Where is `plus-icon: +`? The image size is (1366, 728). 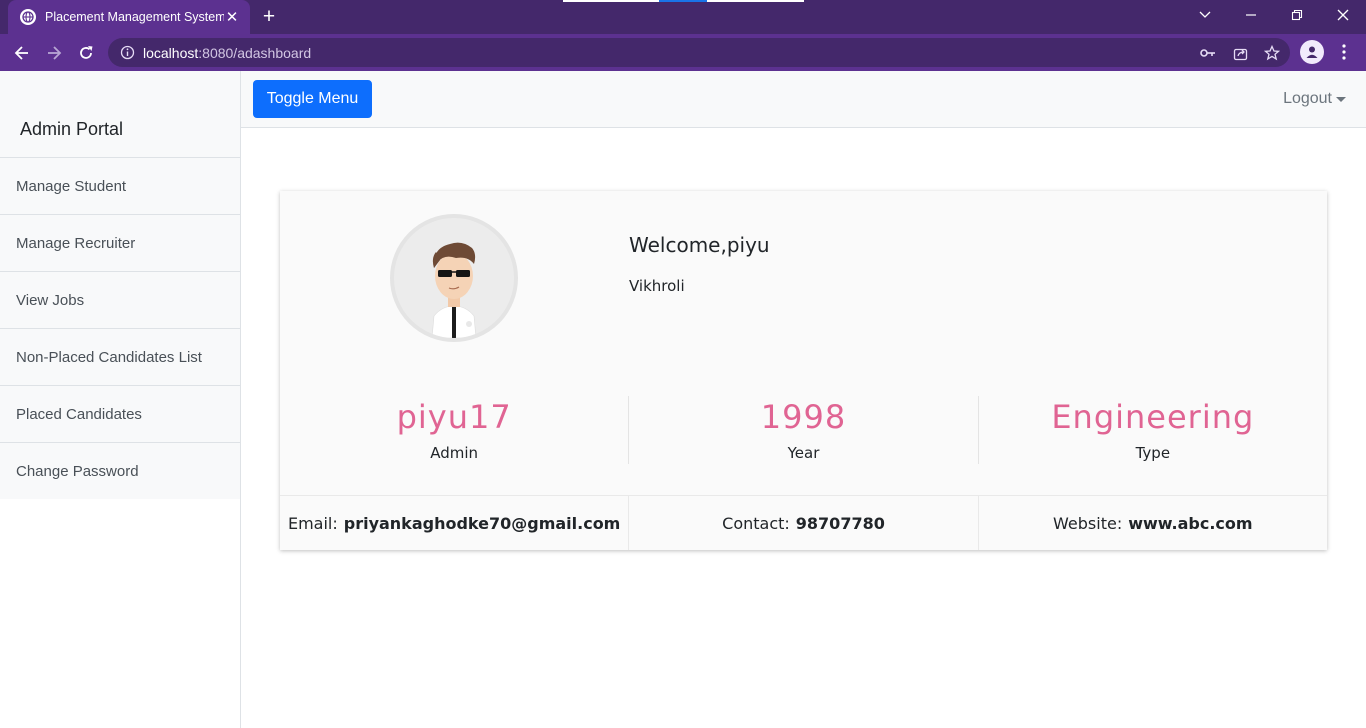
plus-icon: + is located at coordinates (269, 16).